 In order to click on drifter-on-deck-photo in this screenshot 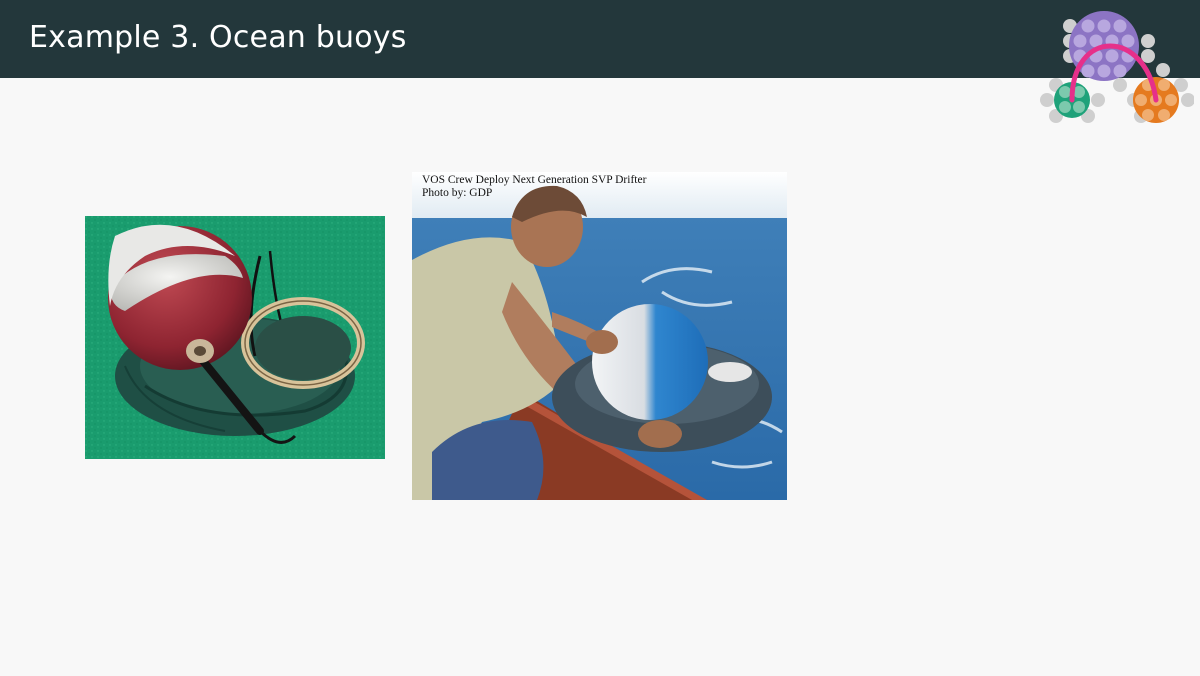, I will do `click(235, 337)`.